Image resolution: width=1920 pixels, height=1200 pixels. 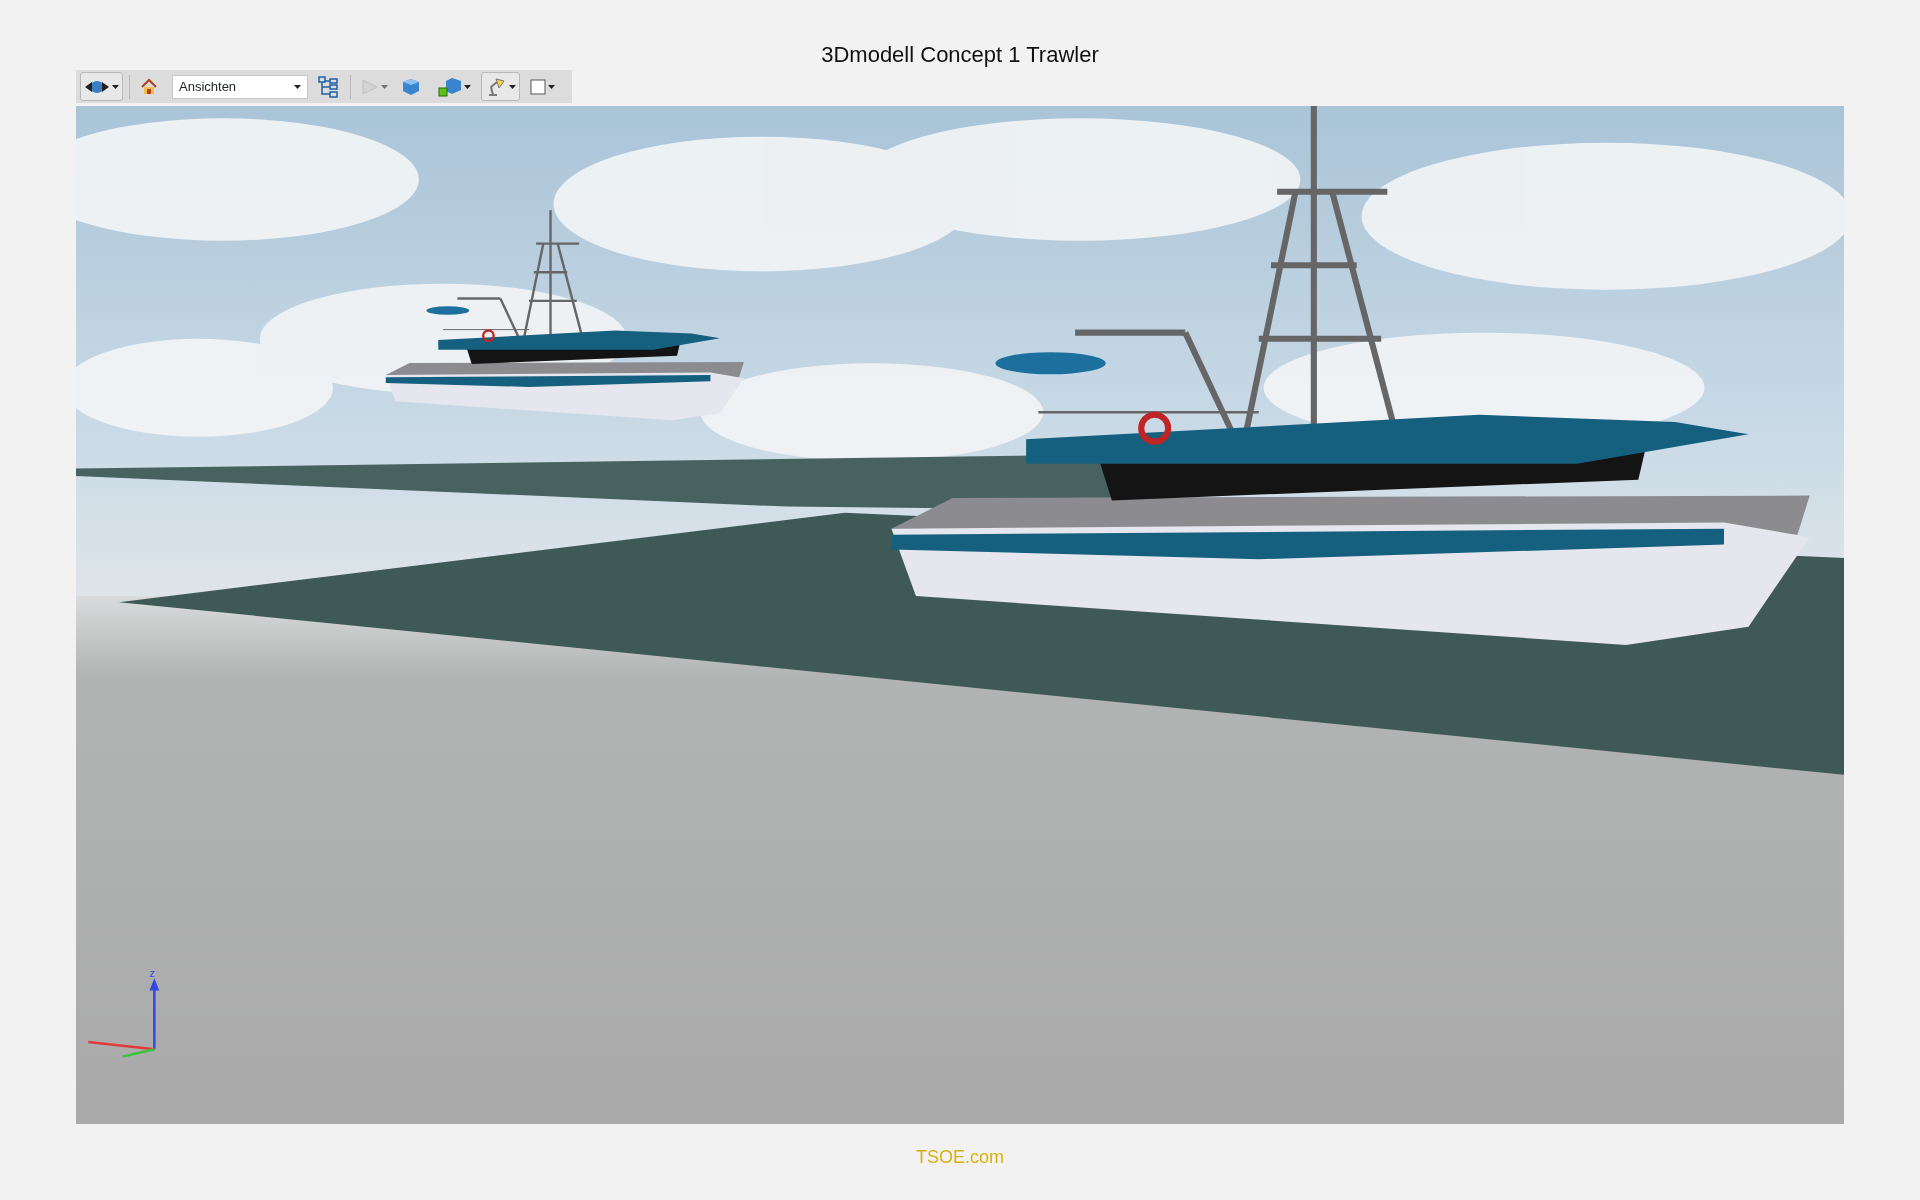 What do you see at coordinates (960, 55) in the screenshot?
I see `window-title: 3Dmodell Concept 1 Trawler` at bounding box center [960, 55].